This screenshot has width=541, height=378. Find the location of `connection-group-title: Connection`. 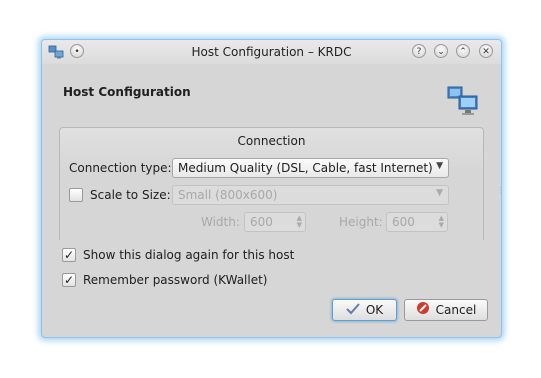

connection-group-title: Connection is located at coordinates (271, 141).